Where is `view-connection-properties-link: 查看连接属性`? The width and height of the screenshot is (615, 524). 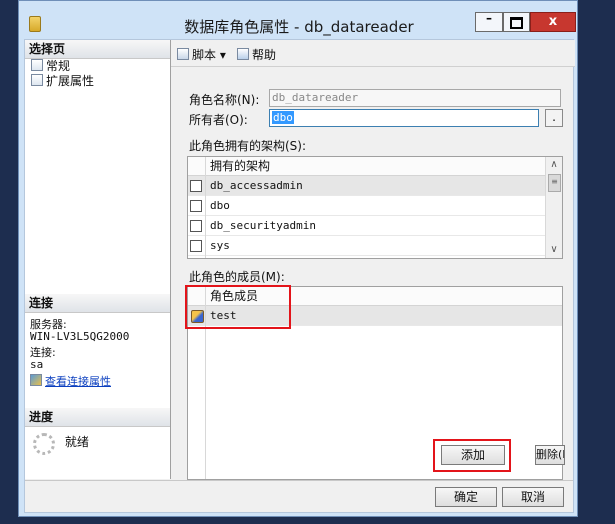 view-connection-properties-link: 查看连接属性 is located at coordinates (78, 381).